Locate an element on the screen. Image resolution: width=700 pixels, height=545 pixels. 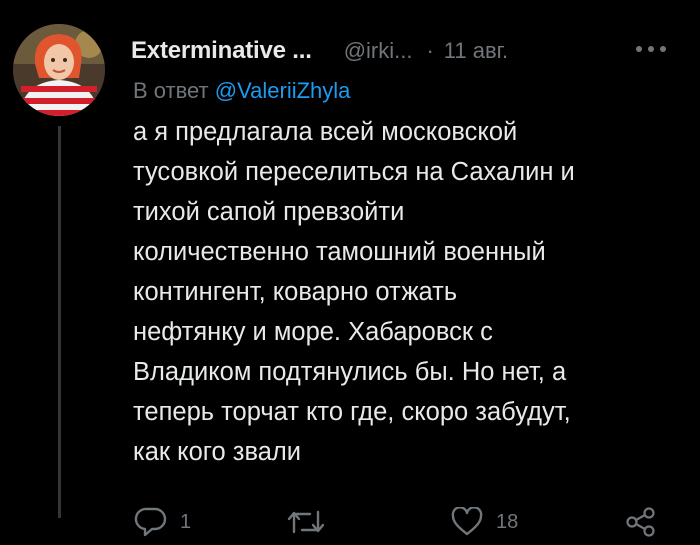
tweet-text-line: количественно тамошний военный is located at coordinates (339, 252).